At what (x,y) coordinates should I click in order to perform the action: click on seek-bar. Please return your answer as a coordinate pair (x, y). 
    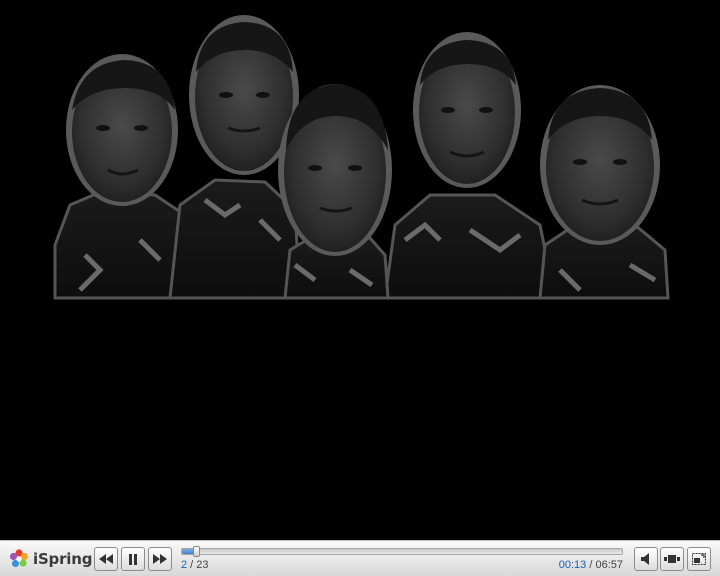
    Looking at the image, I should click on (402, 551).